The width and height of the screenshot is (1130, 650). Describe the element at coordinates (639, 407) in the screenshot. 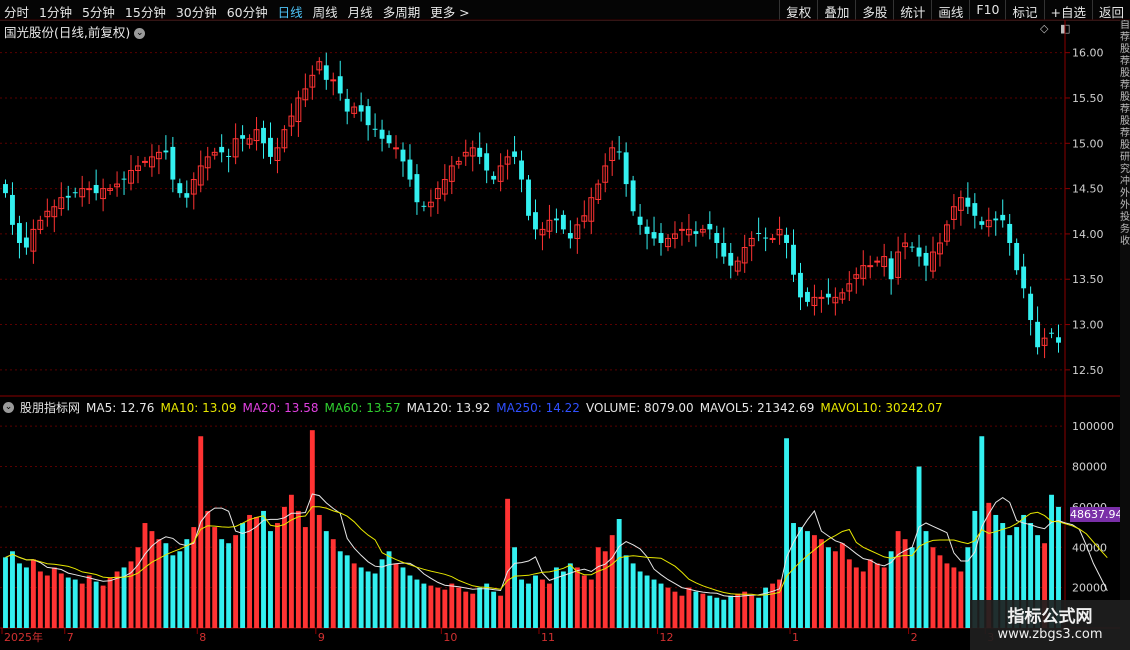

I see `indicator-legend-item: VOLUME: 8079.00` at that location.